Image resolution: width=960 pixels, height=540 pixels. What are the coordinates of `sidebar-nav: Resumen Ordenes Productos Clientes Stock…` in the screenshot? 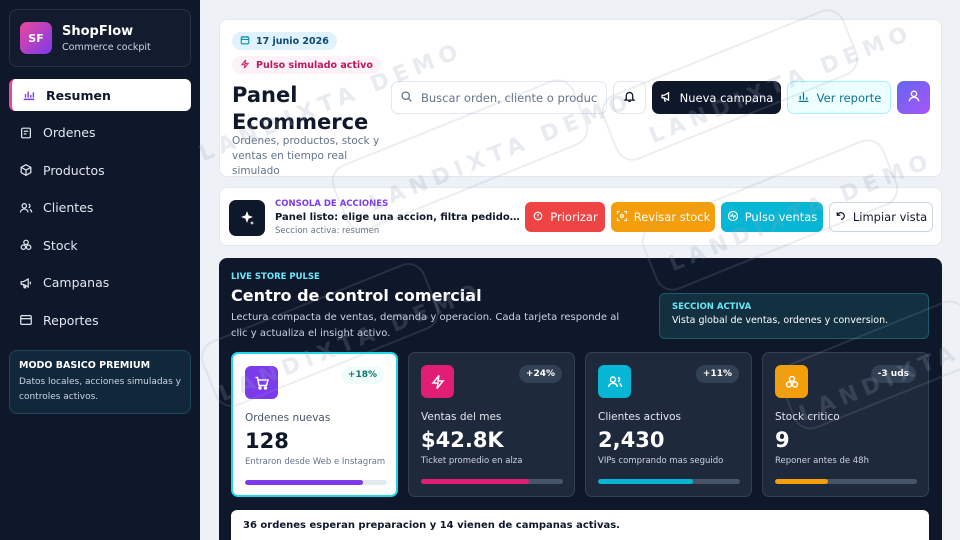 It's located at (100, 207).